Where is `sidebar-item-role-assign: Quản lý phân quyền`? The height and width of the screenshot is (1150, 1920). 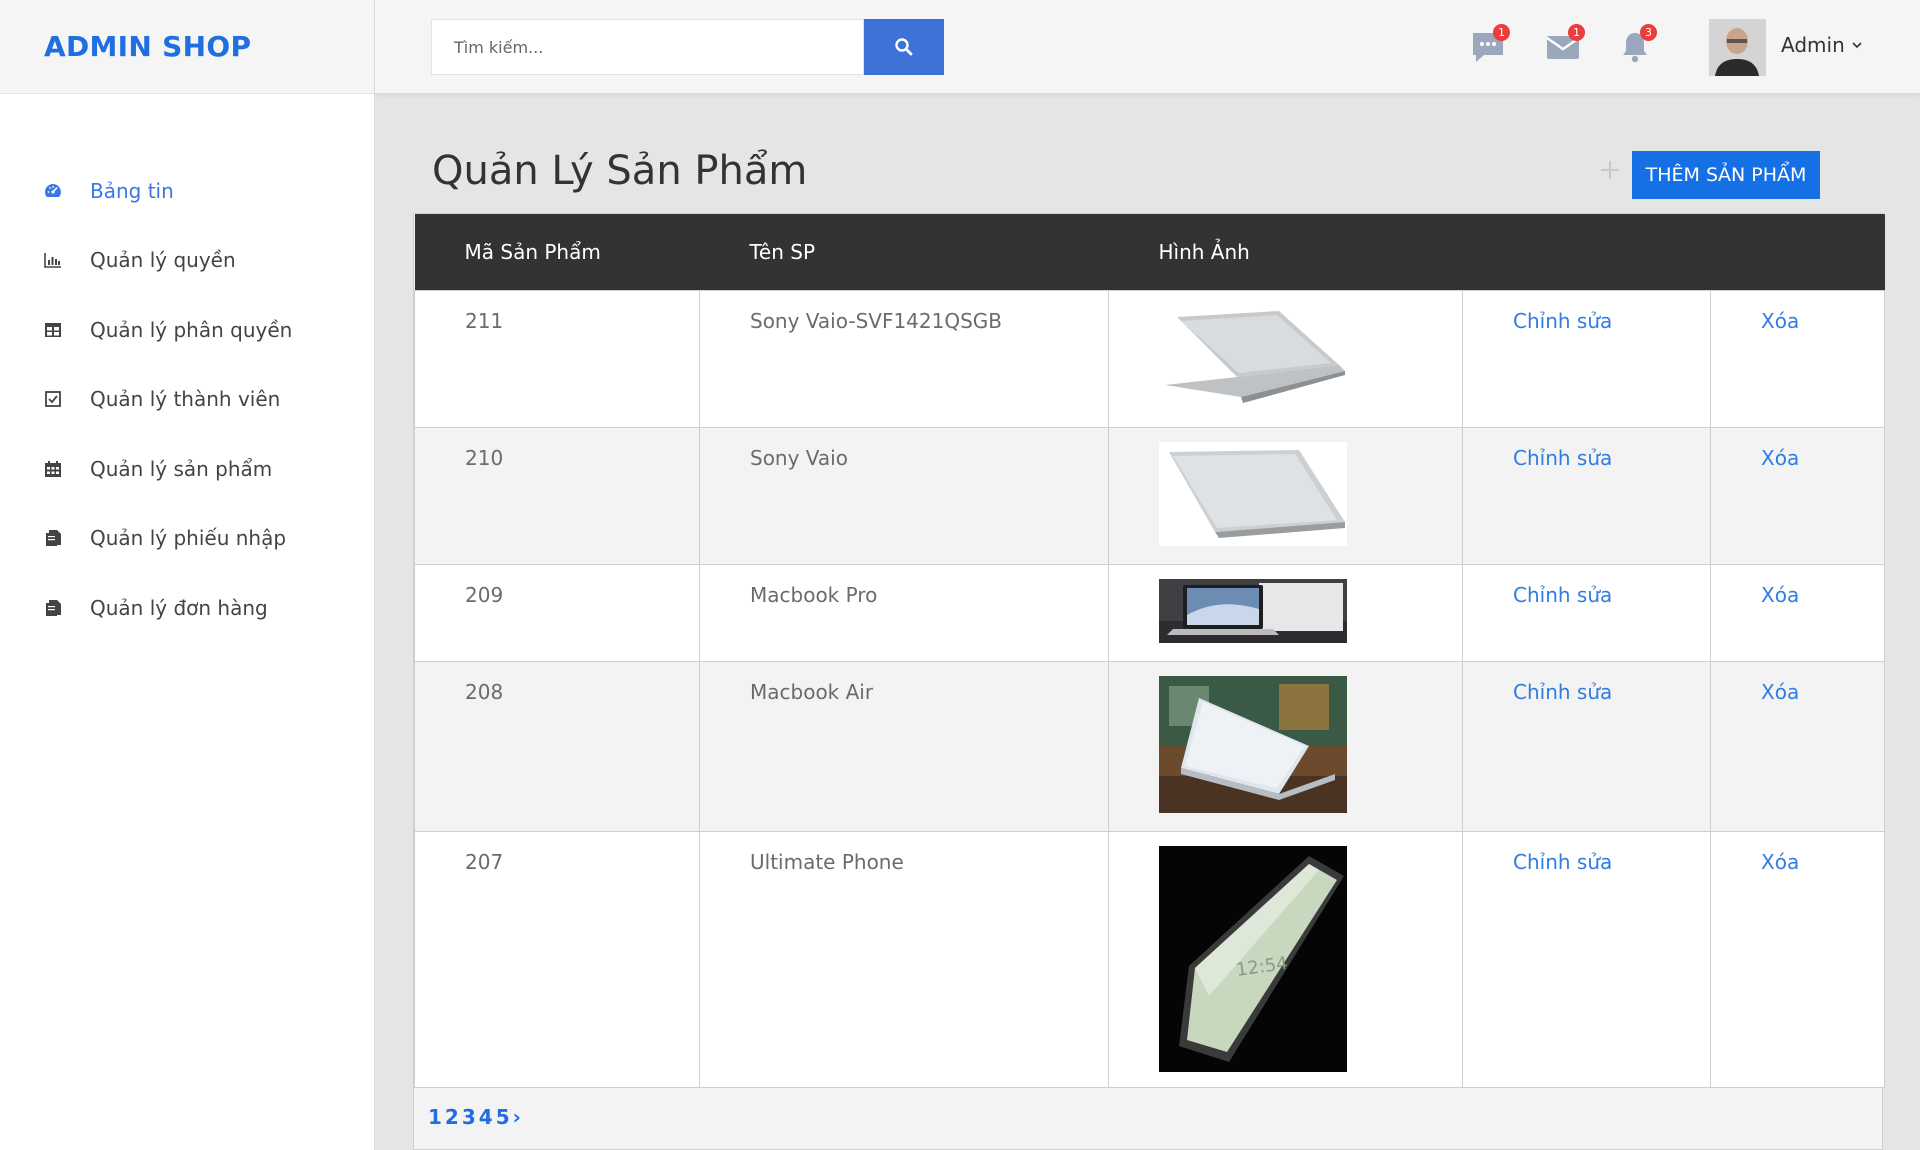 sidebar-item-role-assign: Quản lý phân quyền is located at coordinates (187, 330).